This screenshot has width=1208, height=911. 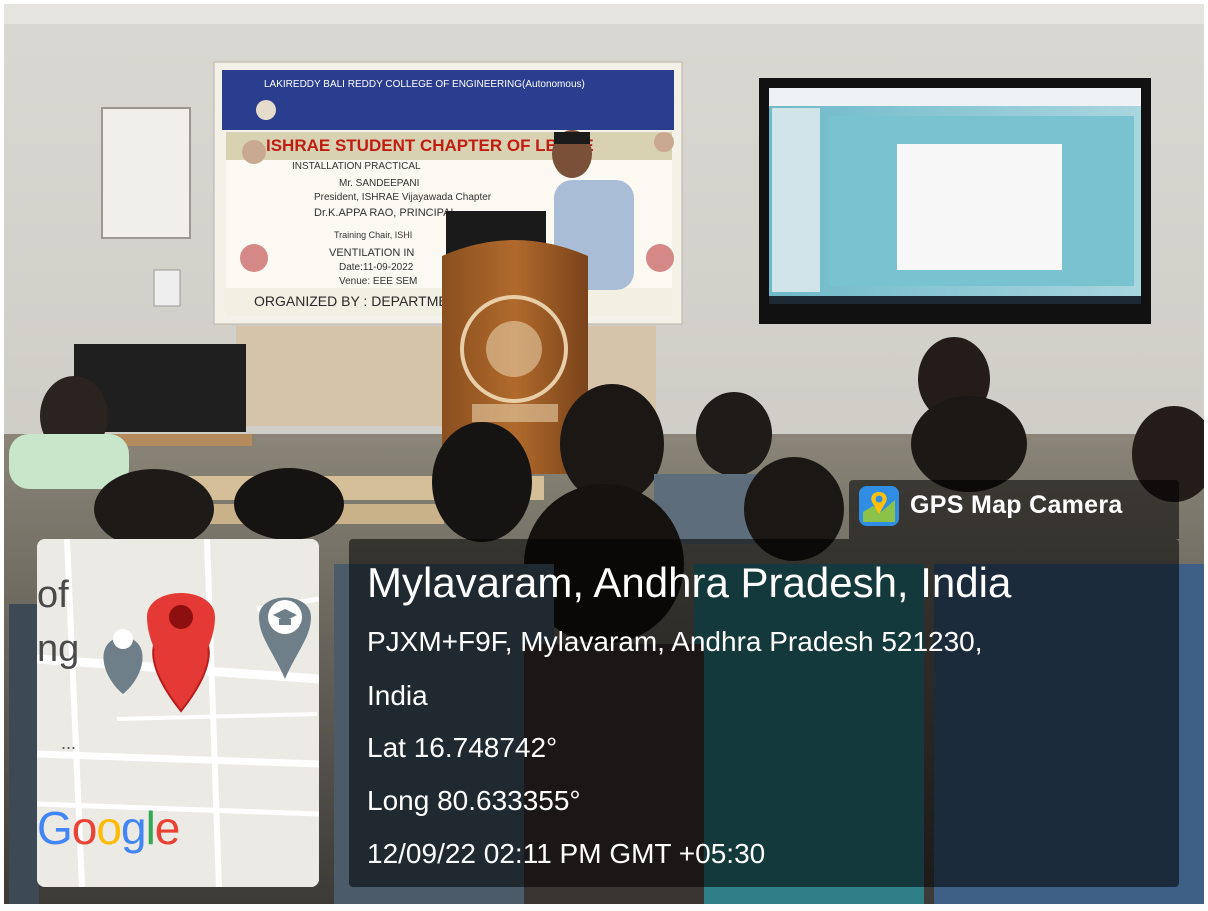 I want to click on datetime: 12/09/22 02:11 PM GMT +05:30, so click(x=566, y=853).